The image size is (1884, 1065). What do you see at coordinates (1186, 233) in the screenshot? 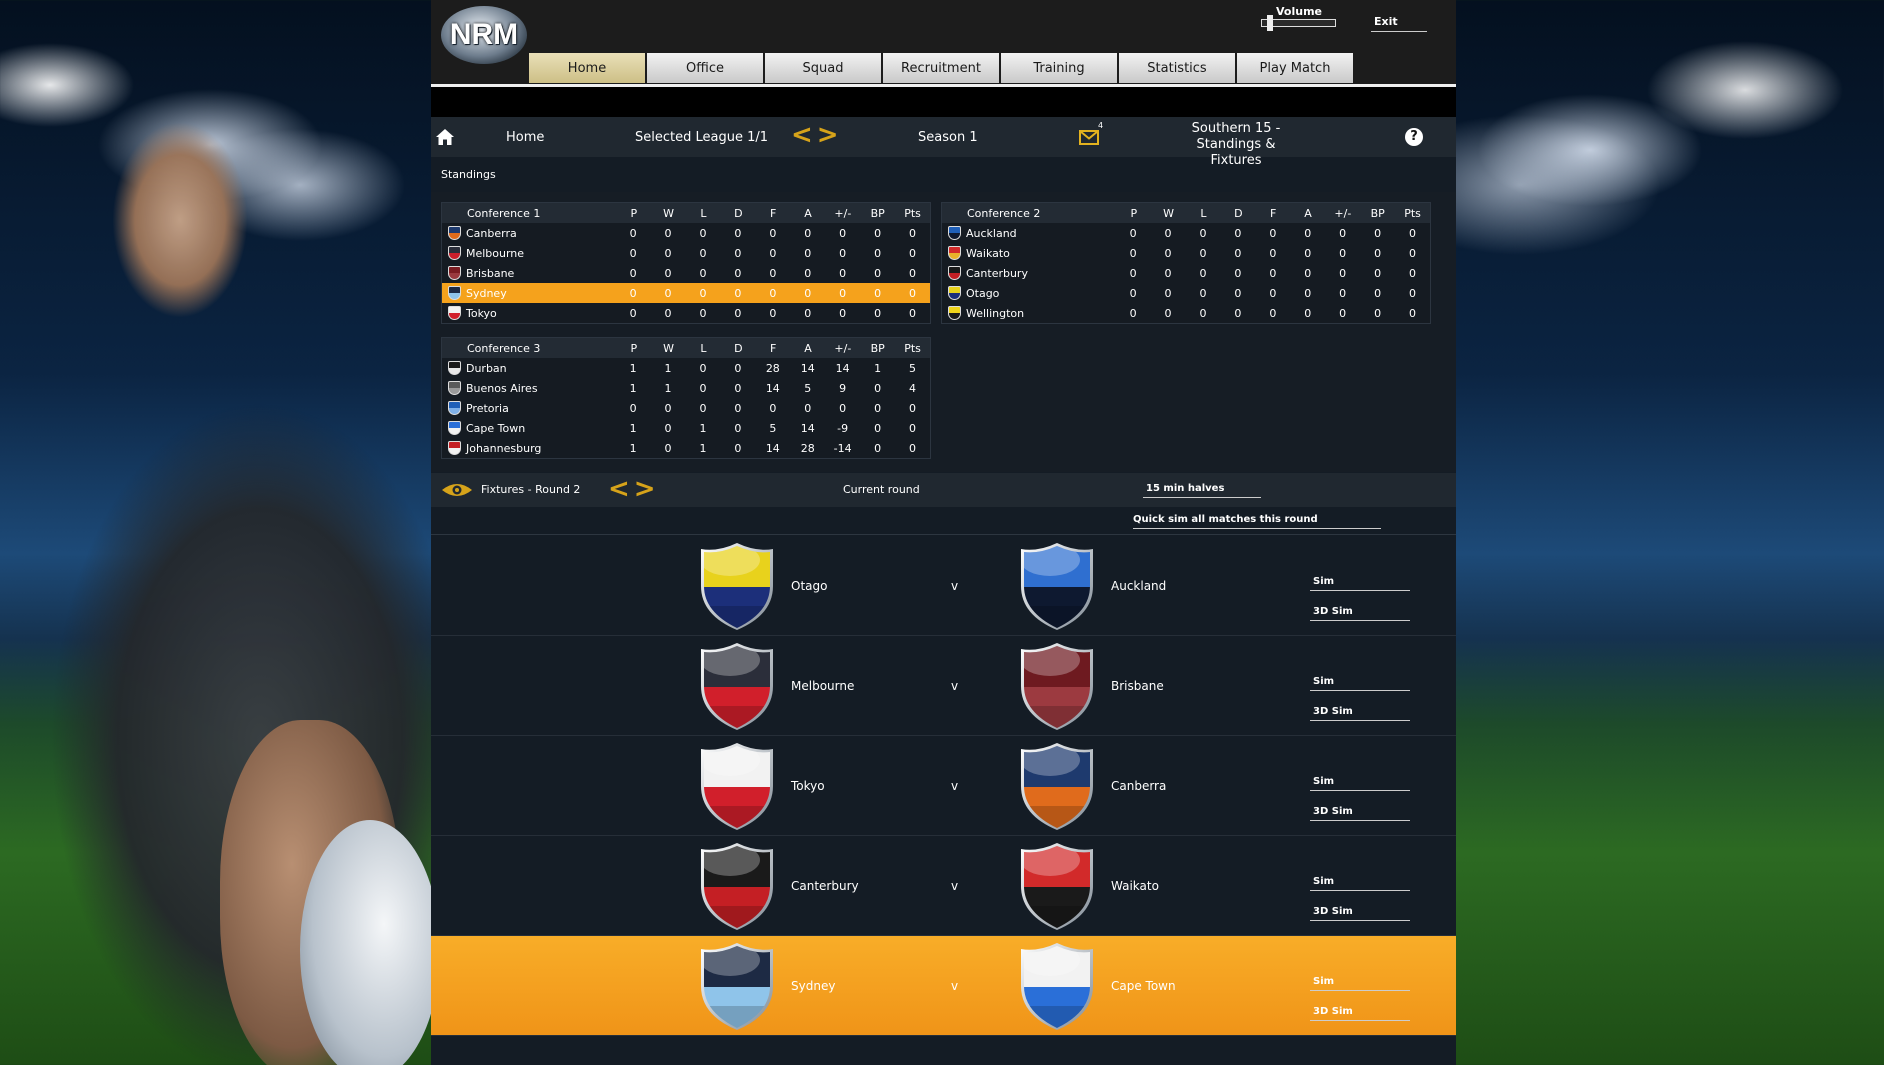
I see `table-row: Auckland 0 0 0 0 0 0 0 0 0` at bounding box center [1186, 233].